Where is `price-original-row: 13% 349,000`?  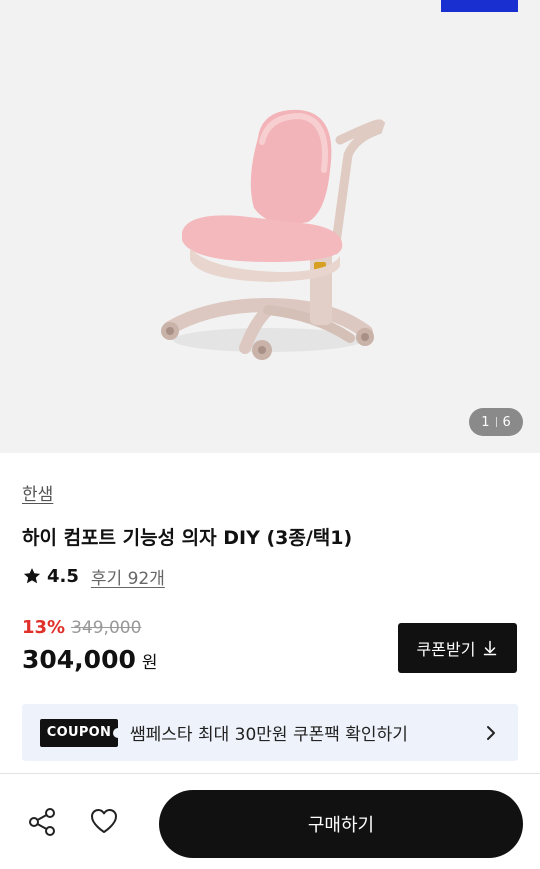
price-original-row: 13% 349,000 is located at coordinates (81, 627).